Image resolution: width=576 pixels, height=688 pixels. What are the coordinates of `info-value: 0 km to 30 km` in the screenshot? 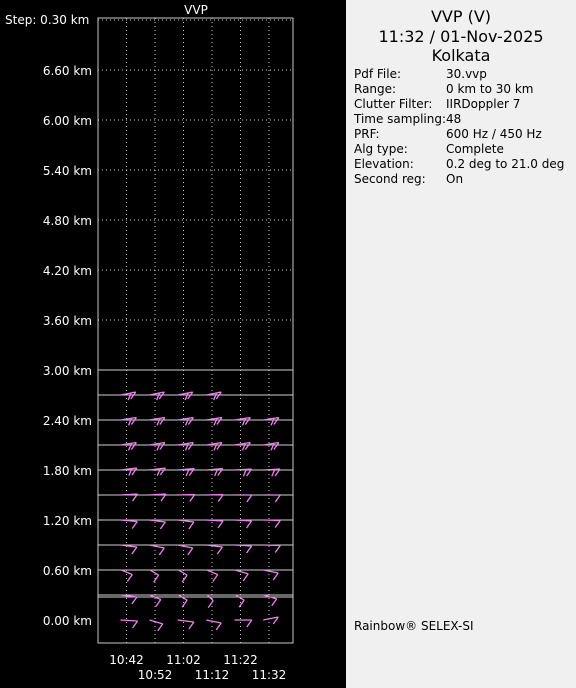 It's located at (490, 89).